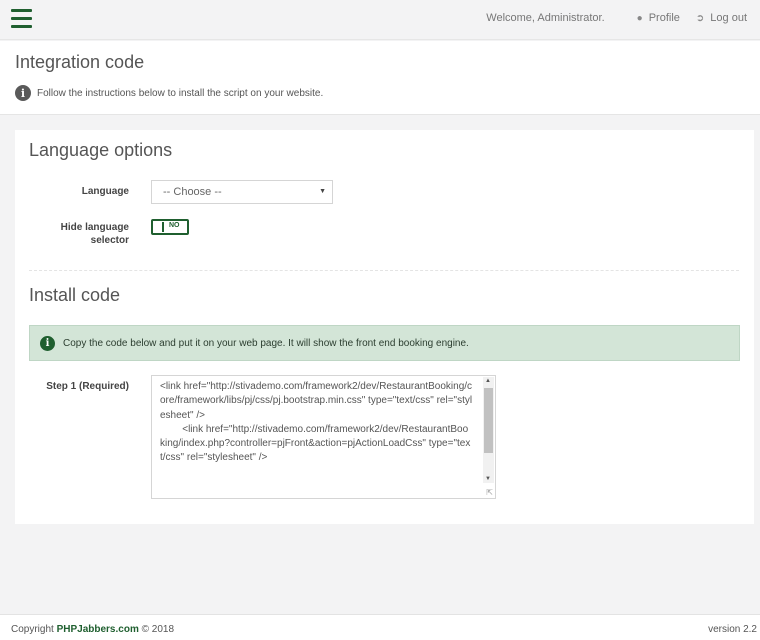  Describe the element at coordinates (101, 150) in the screenshot. I see `language-options-title: Language options` at that location.